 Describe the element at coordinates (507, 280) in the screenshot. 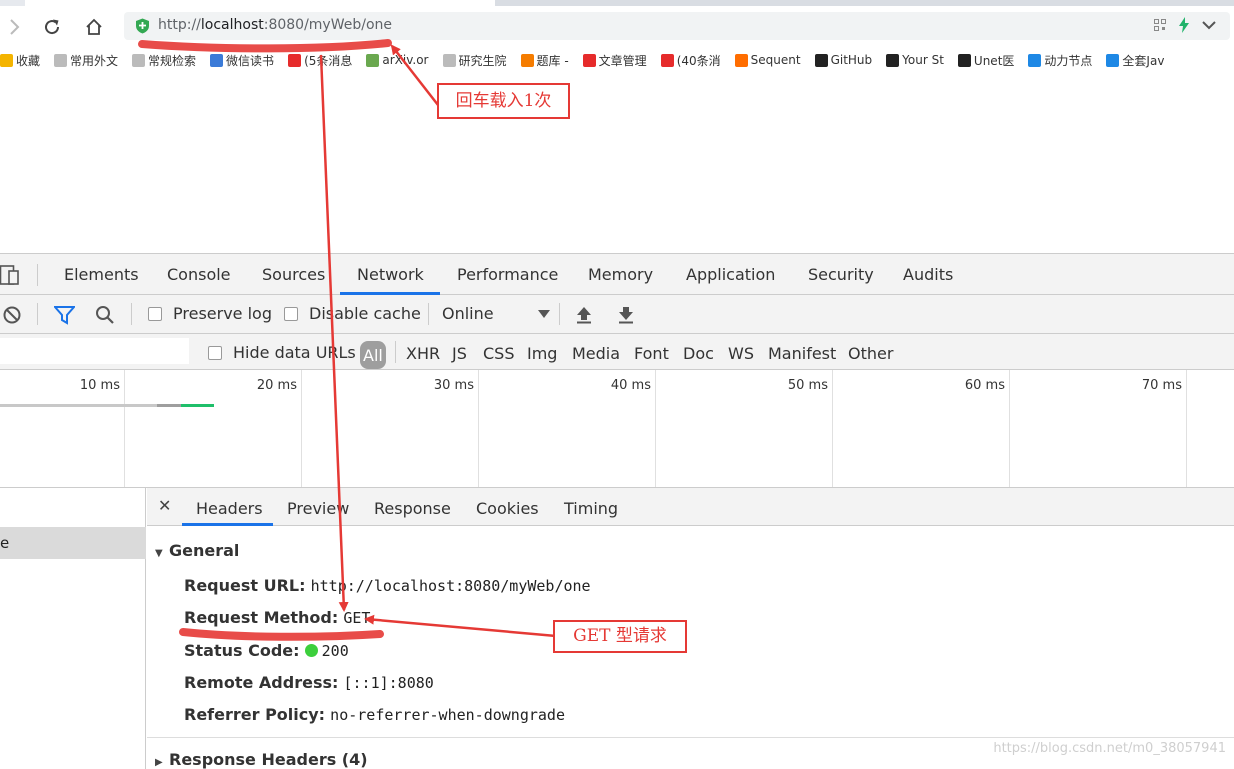

I see `tab-performance: Performance` at that location.